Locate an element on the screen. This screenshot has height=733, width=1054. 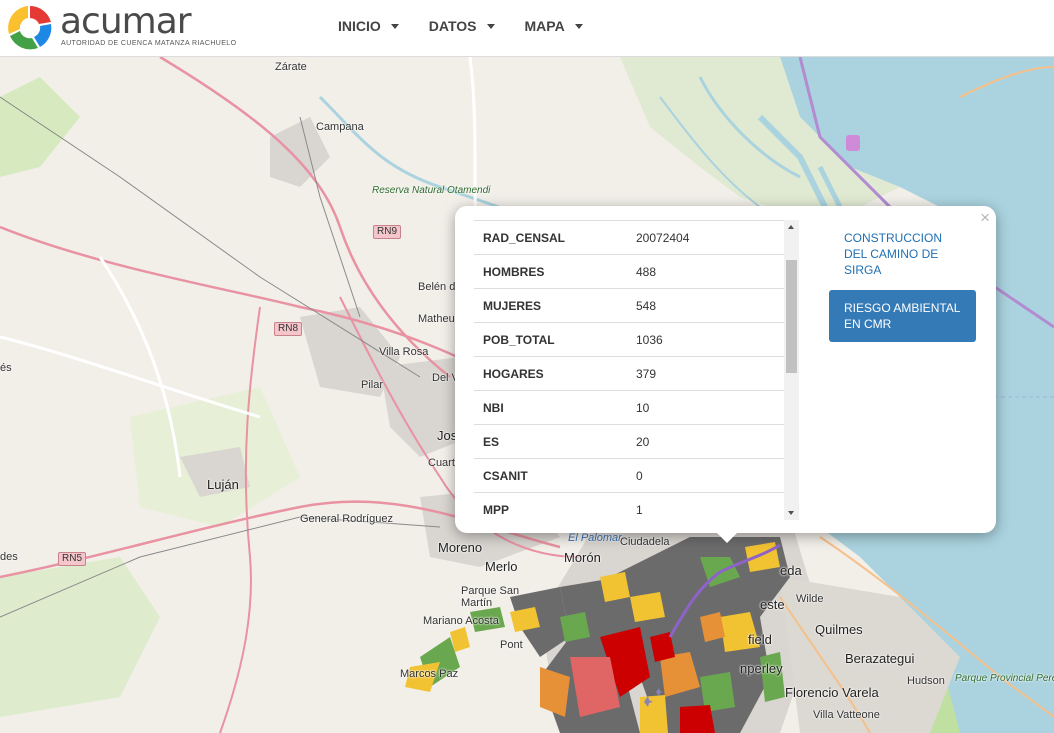
route-shield: RN8 is located at coordinates (288, 329).